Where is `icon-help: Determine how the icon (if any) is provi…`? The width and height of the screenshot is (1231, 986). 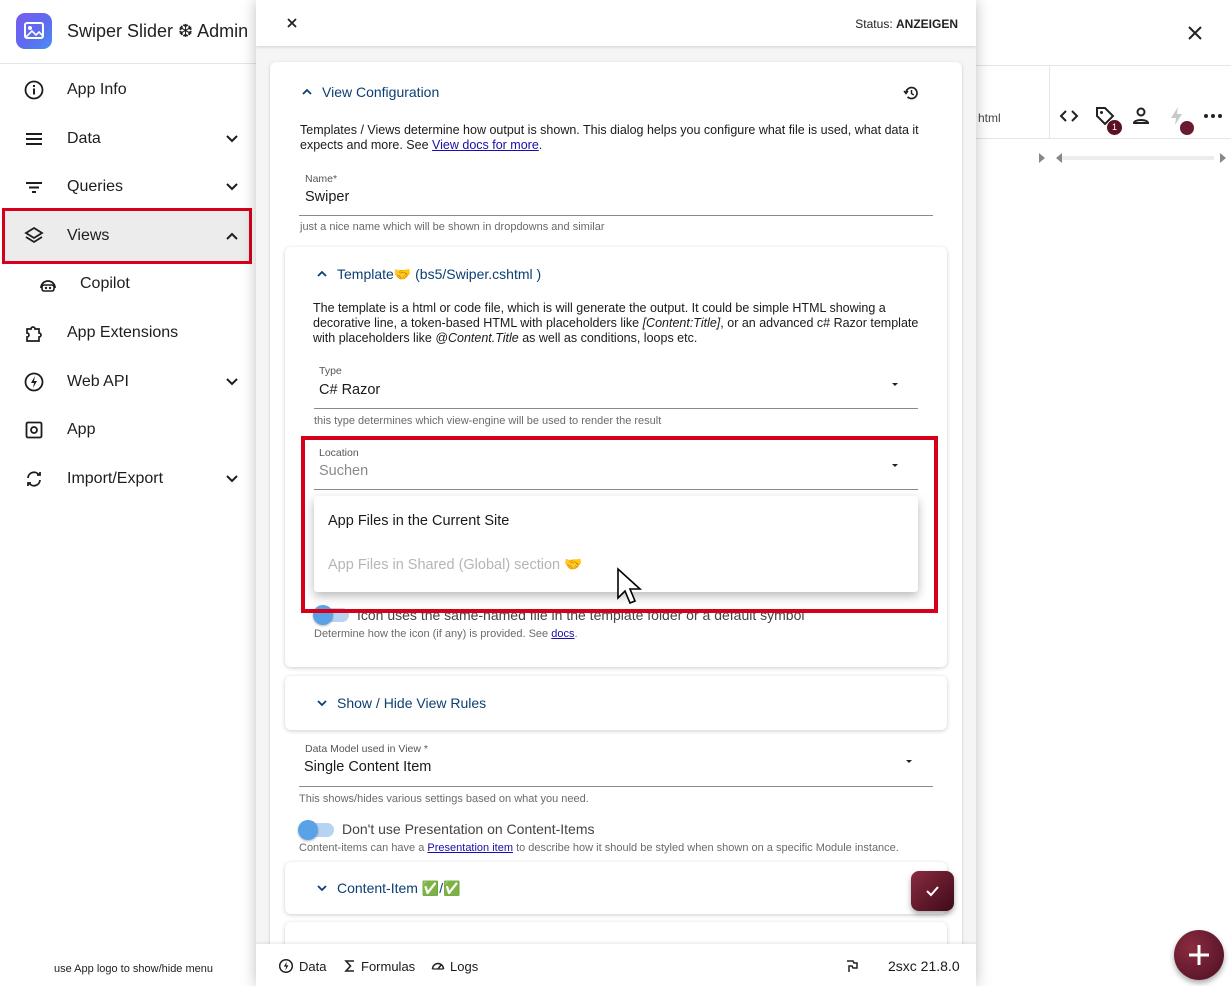 icon-help: Determine how the icon (if any) is provi… is located at coordinates (446, 634).